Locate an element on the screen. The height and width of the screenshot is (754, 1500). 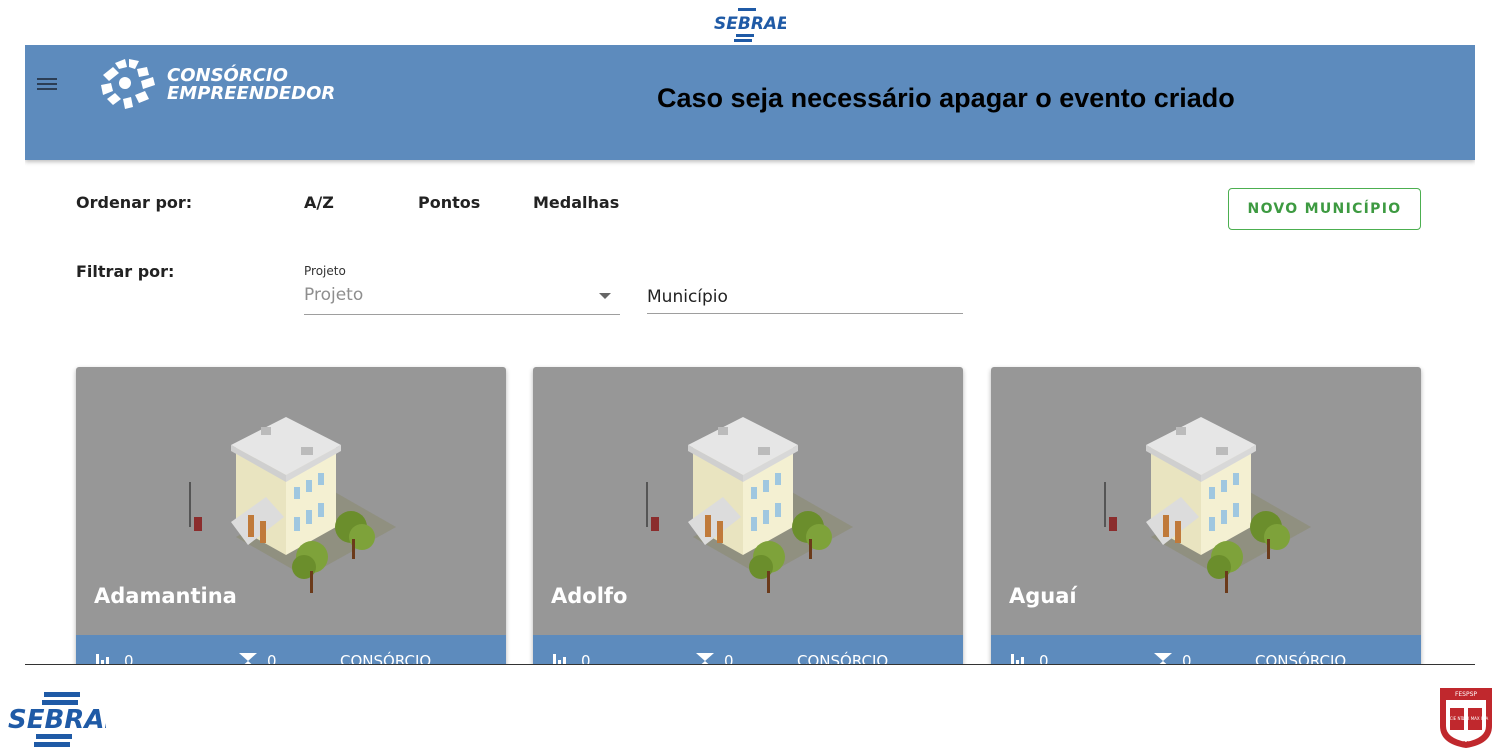
sort-option-medalhas: Medalhas is located at coordinates (576, 202).